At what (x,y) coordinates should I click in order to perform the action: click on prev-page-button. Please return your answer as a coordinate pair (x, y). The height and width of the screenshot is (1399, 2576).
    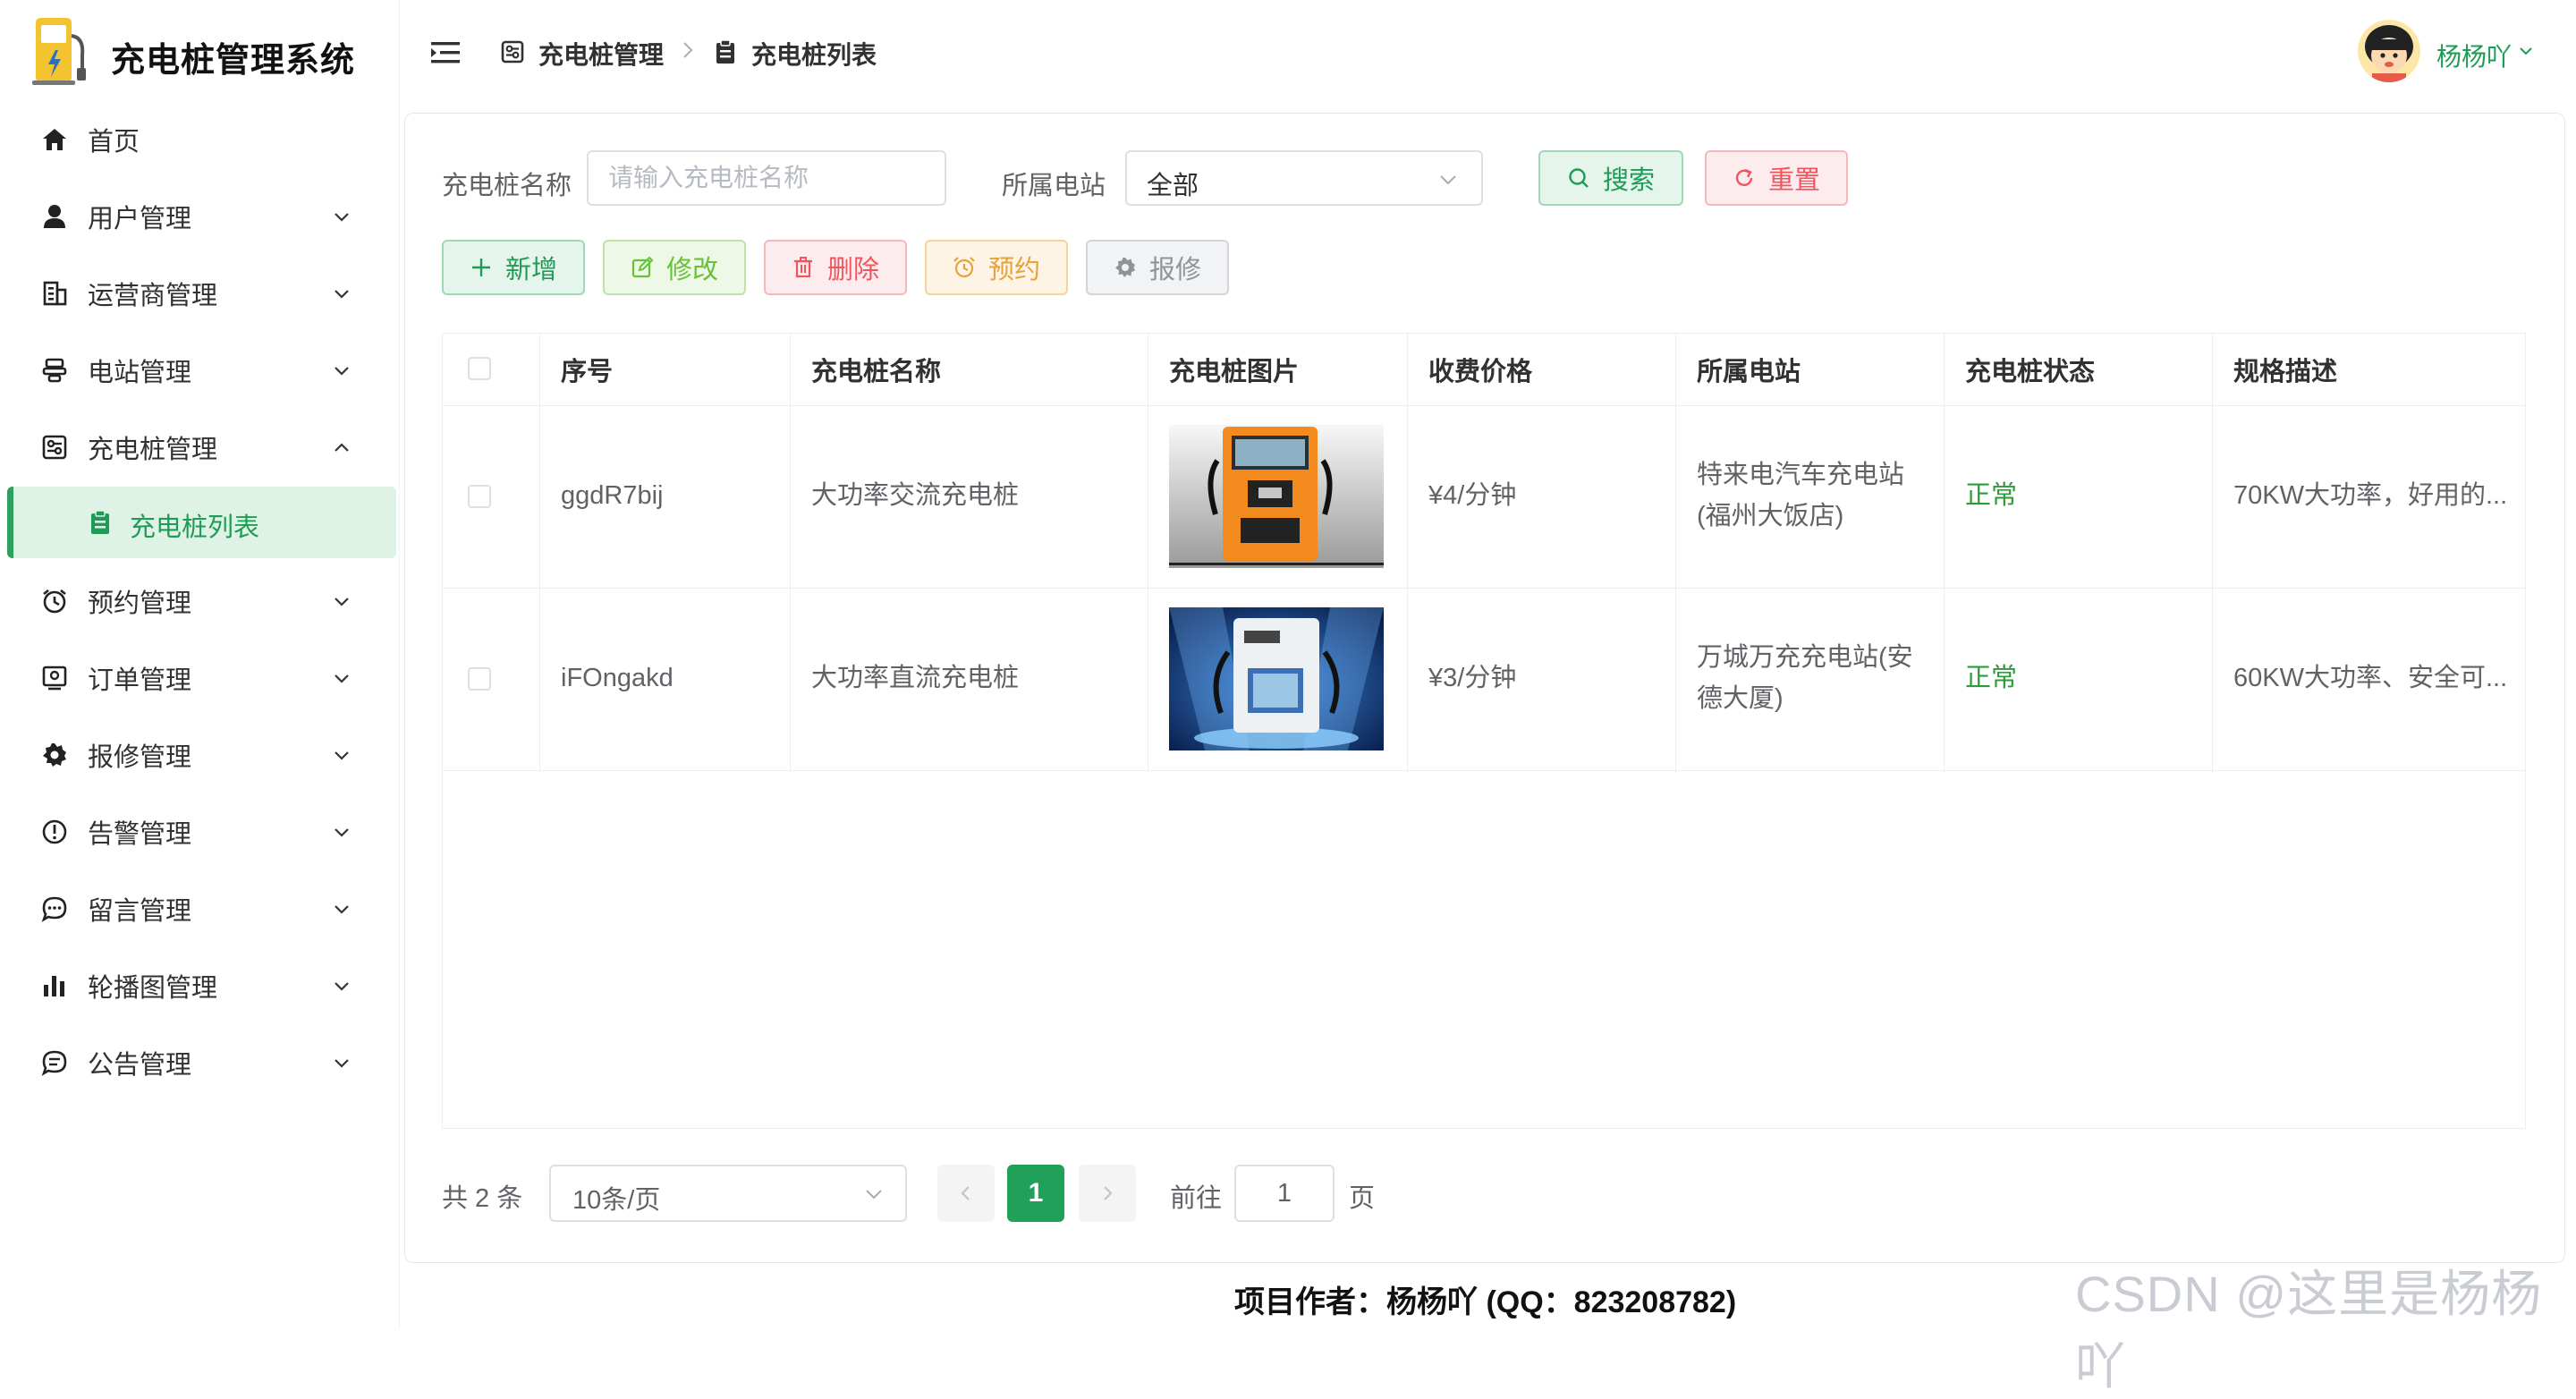
    Looking at the image, I should click on (966, 1193).